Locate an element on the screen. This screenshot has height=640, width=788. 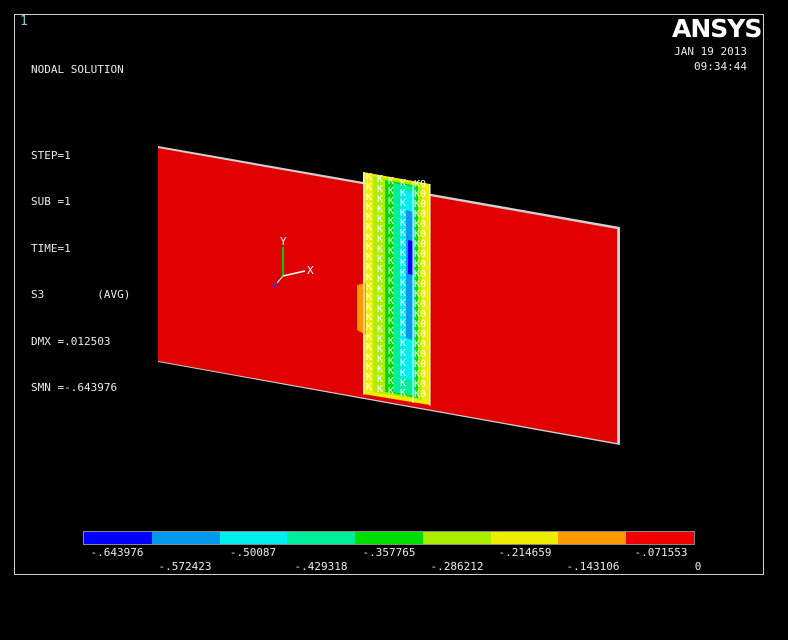
band-blue is located at coordinates (410, 257).